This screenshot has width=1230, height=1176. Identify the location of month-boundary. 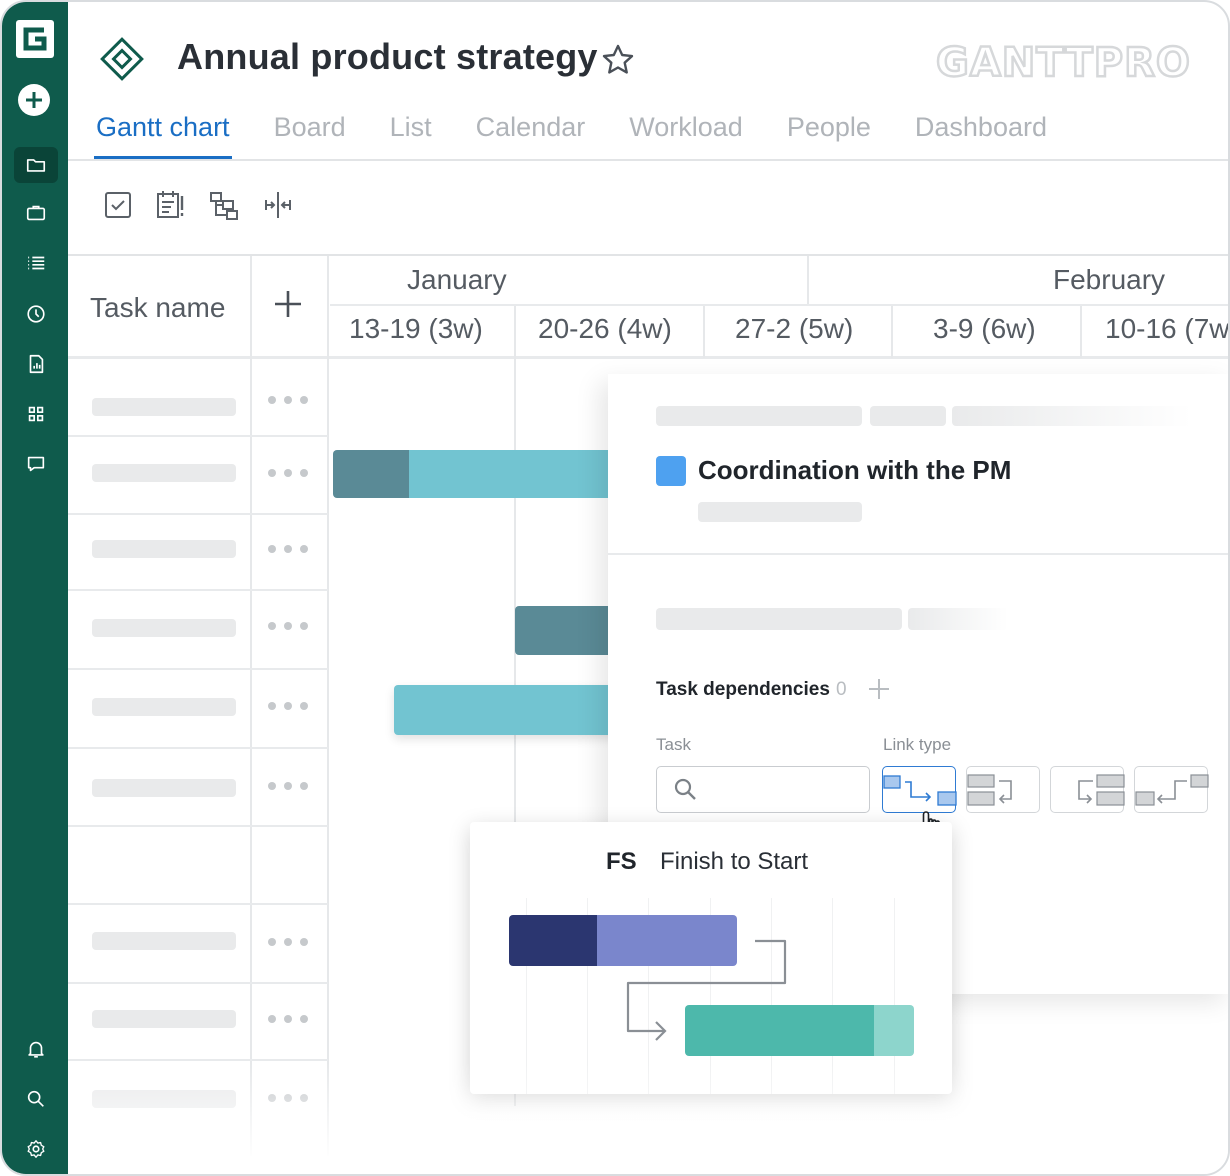
(808, 280).